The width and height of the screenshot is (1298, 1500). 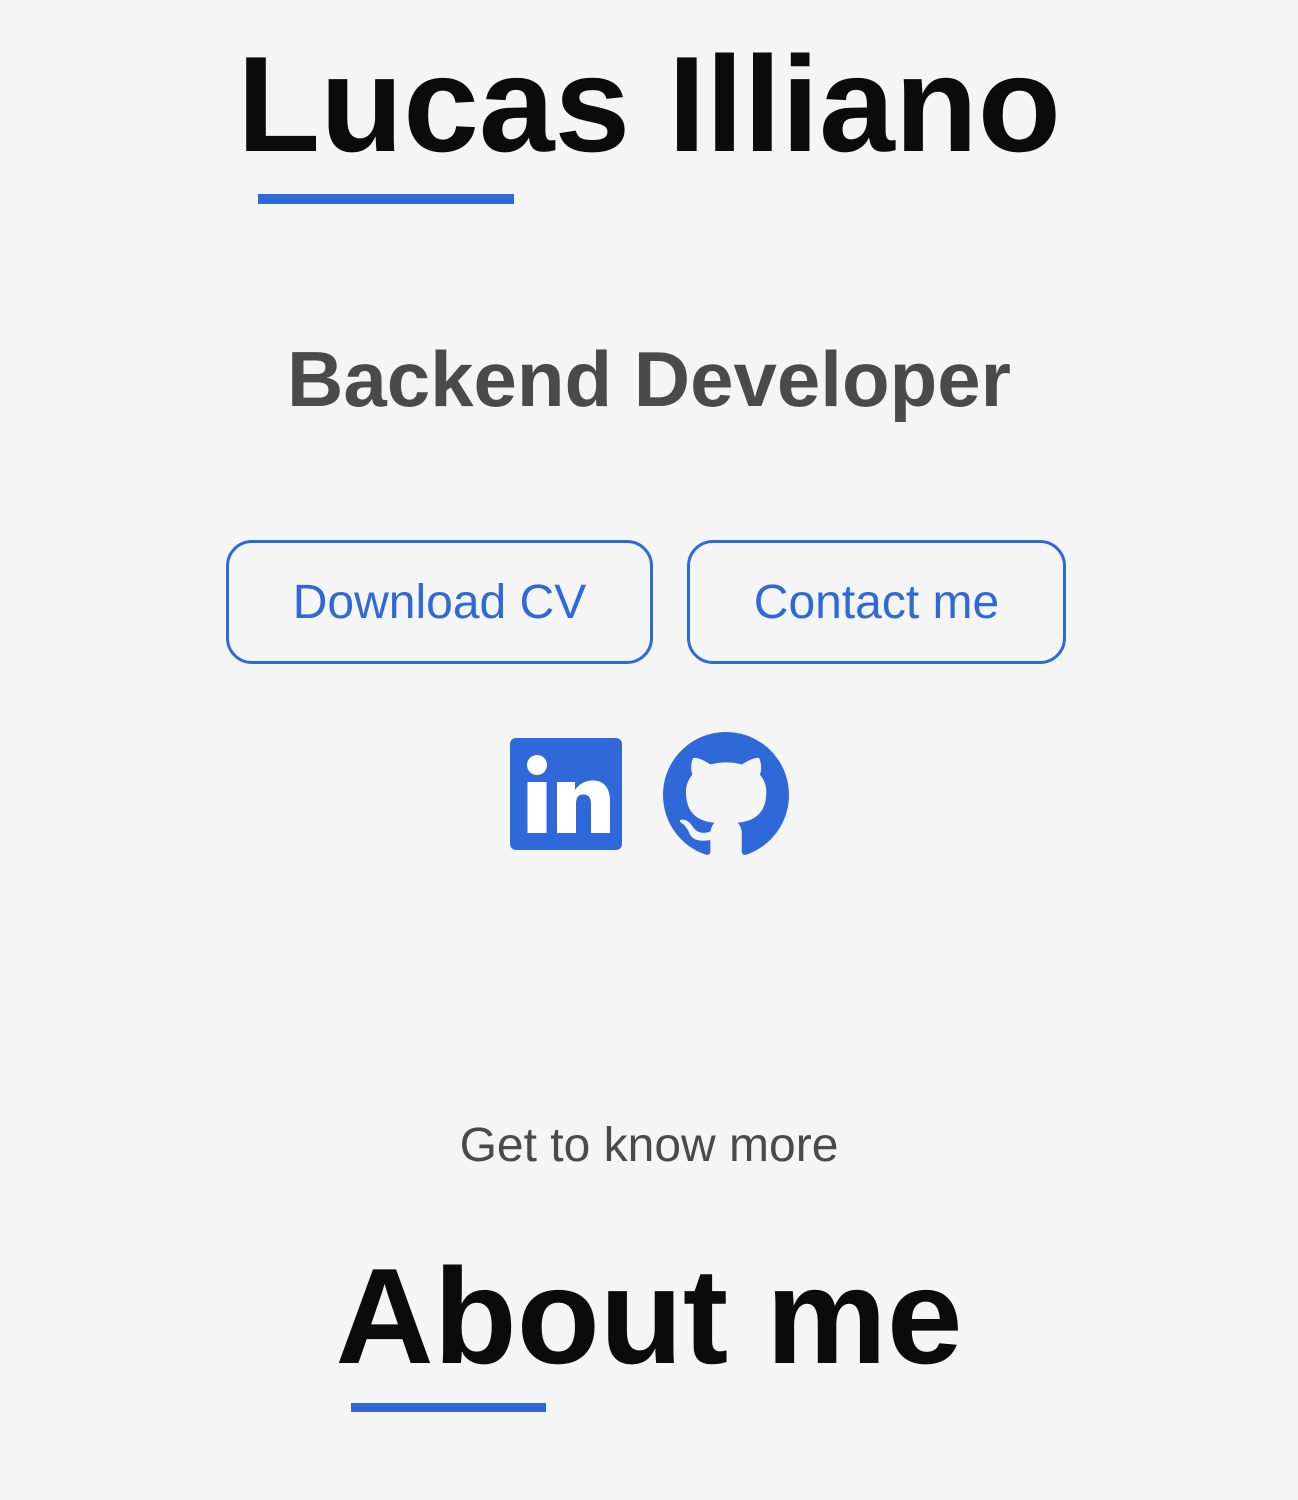 What do you see at coordinates (649, 379) in the screenshot?
I see `profile-role: Backend Developer` at bounding box center [649, 379].